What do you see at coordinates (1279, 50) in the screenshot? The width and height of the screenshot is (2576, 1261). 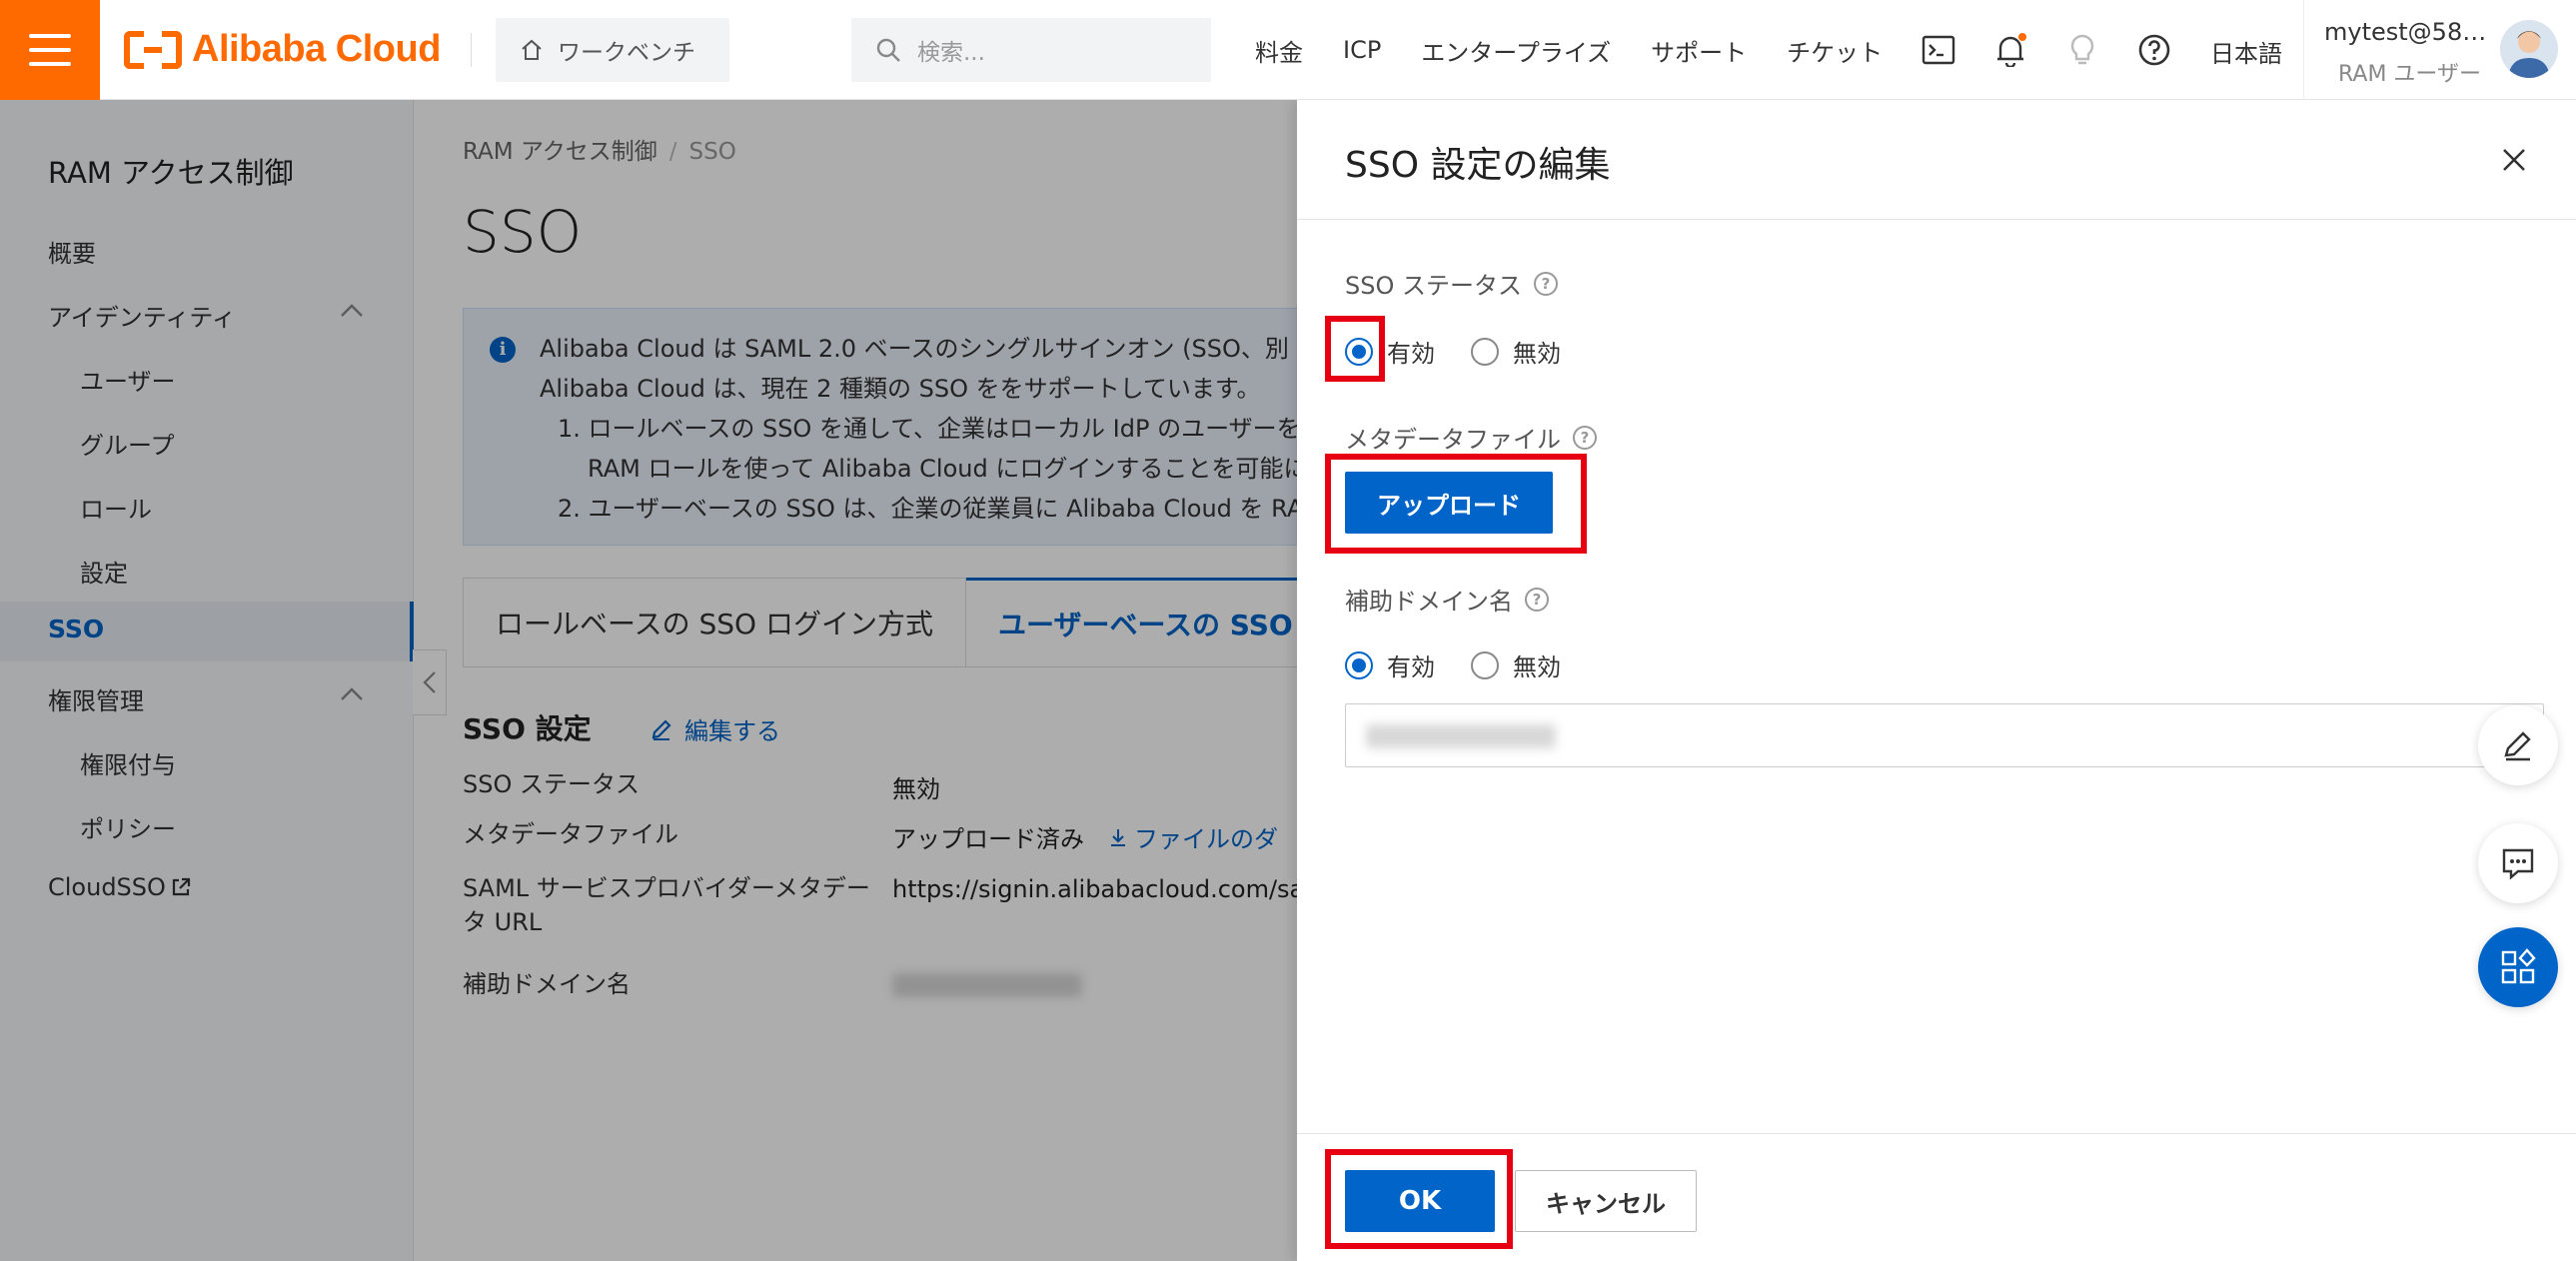 I see `nav-pricing: 料金` at bounding box center [1279, 50].